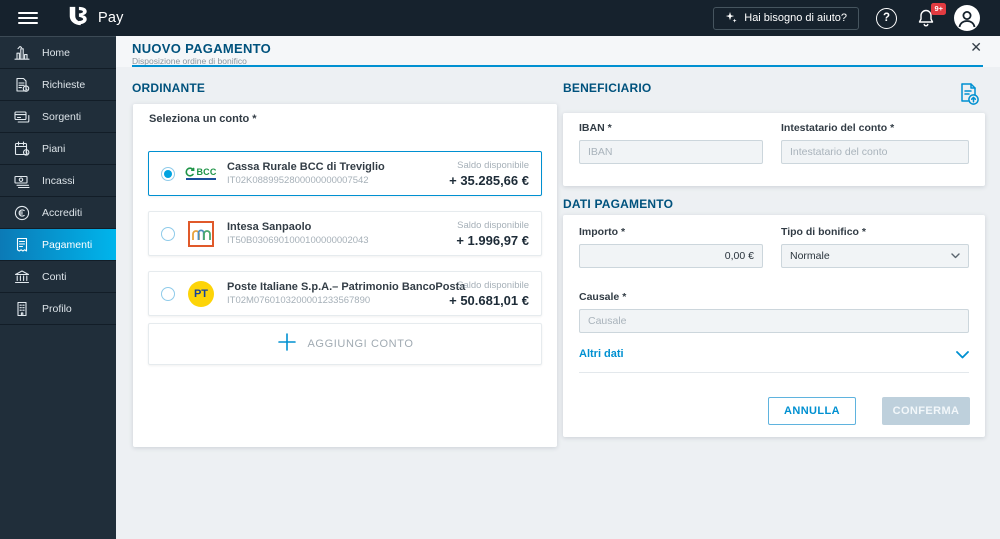  Describe the element at coordinates (202, 48) in the screenshot. I see `page-title: NUOVO PAGAMENTO` at that location.